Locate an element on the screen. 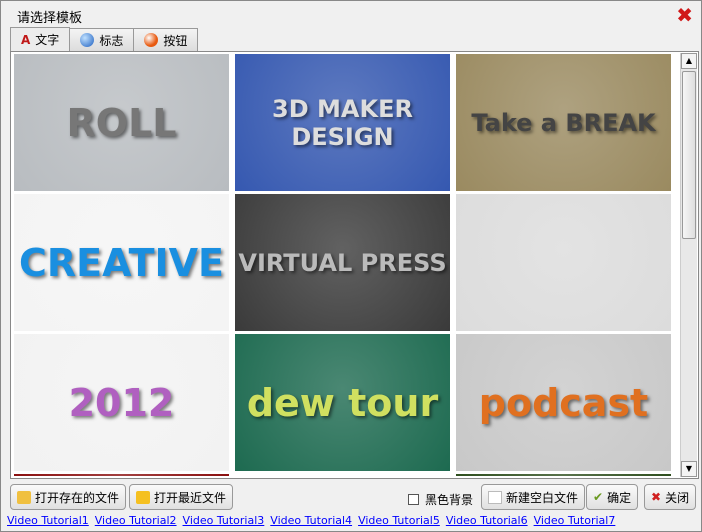 Image resolution: width=702 pixels, height=532 pixels. template-thumbnail: 3D MAKER DESIGN is located at coordinates (342, 122).